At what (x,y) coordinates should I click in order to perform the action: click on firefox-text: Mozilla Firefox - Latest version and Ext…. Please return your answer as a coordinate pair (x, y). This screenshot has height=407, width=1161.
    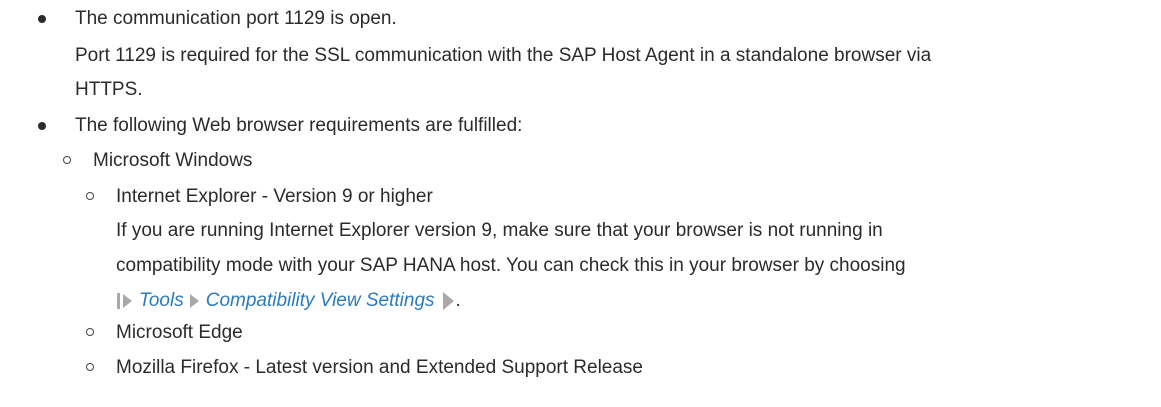
    Looking at the image, I should click on (379, 367).